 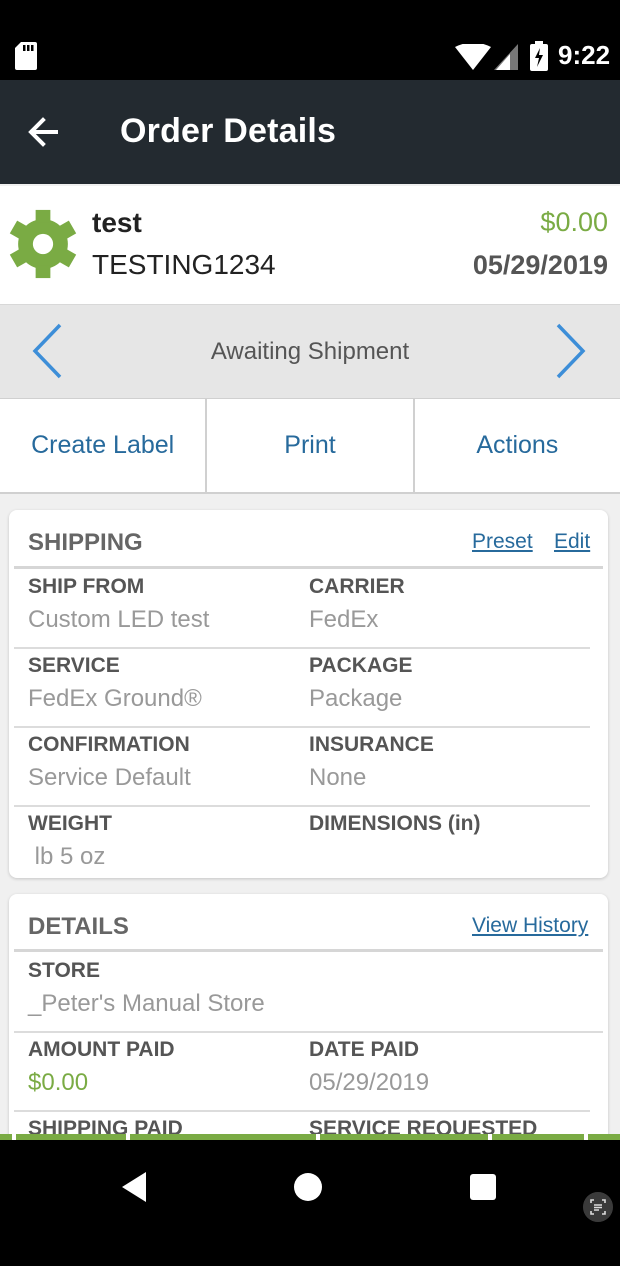 I want to click on store-value: _Peter's Manual Store, so click(x=146, y=1003).